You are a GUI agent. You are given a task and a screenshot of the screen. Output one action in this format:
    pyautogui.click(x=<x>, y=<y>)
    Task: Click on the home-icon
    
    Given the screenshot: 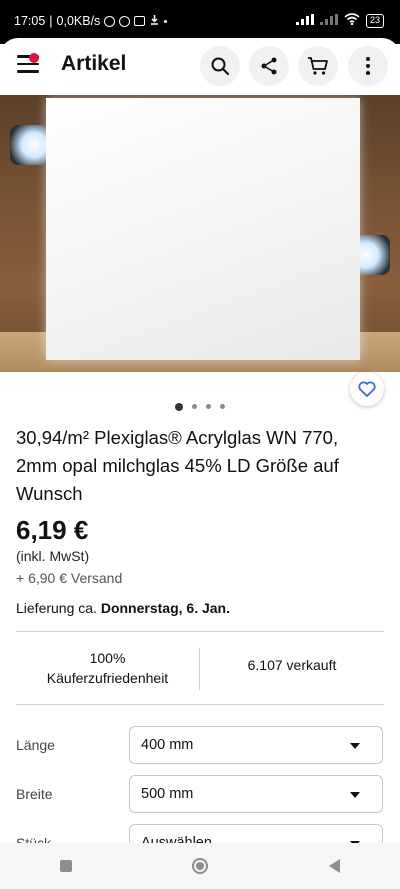 What is the action you would take?
    pyautogui.click(x=200, y=866)
    